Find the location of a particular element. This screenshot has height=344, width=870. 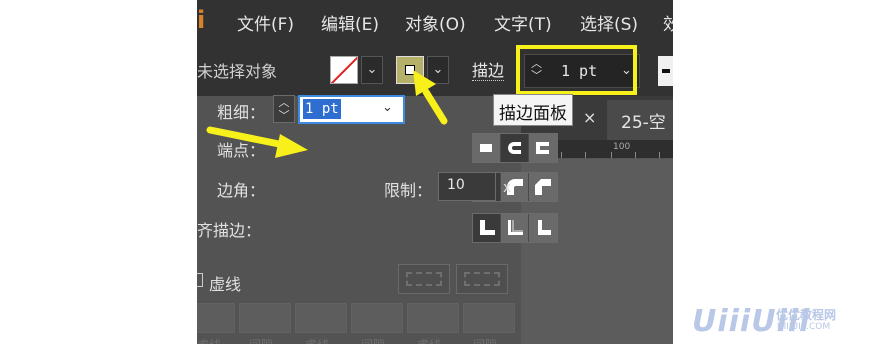

menu-bar: i 文件(F) 编辑(E) 对象(O) 文字(T) 选择(S) 效 is located at coordinates (435, 22).